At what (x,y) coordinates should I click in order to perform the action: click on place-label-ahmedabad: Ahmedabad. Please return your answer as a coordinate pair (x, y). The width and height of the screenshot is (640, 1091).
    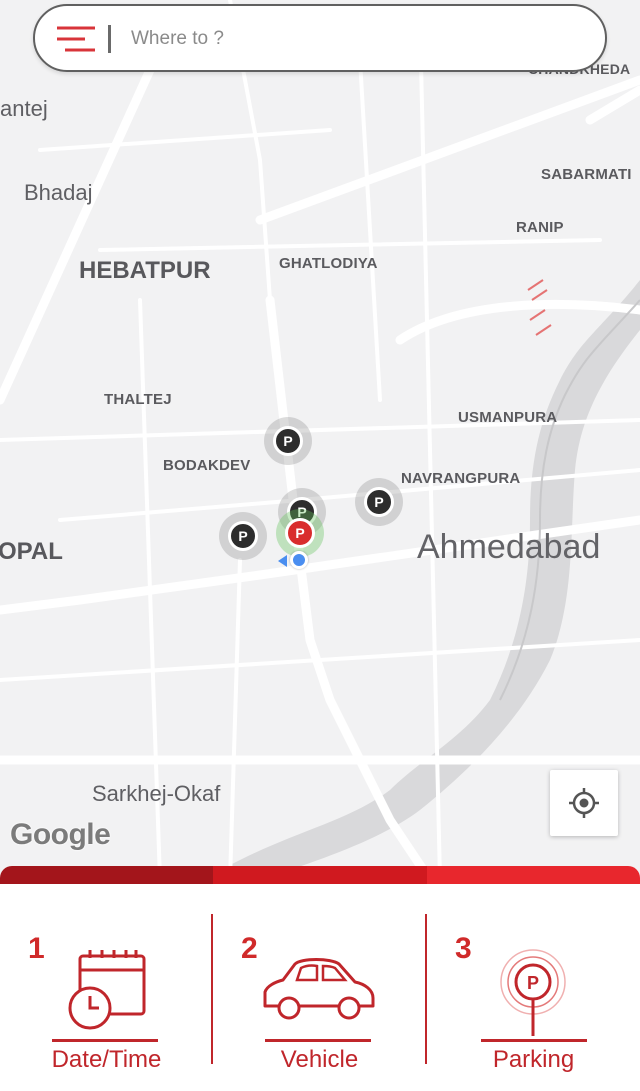
    Looking at the image, I should click on (509, 547).